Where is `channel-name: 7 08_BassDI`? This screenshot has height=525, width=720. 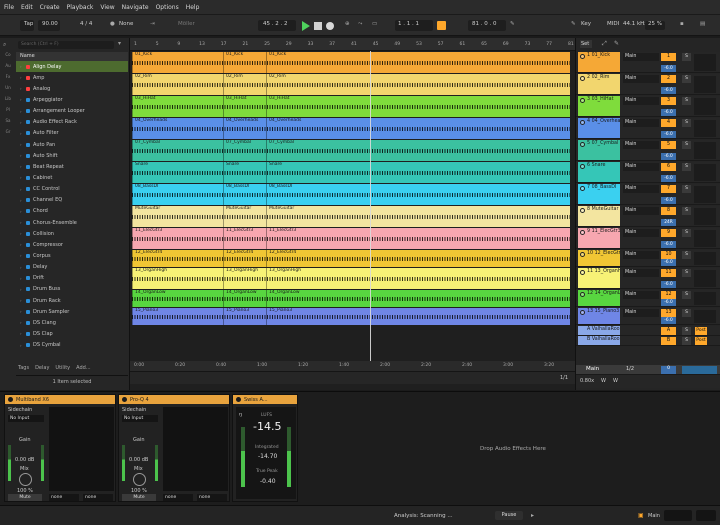
channel-name: 7 08_BassDI is located at coordinates (599, 194).